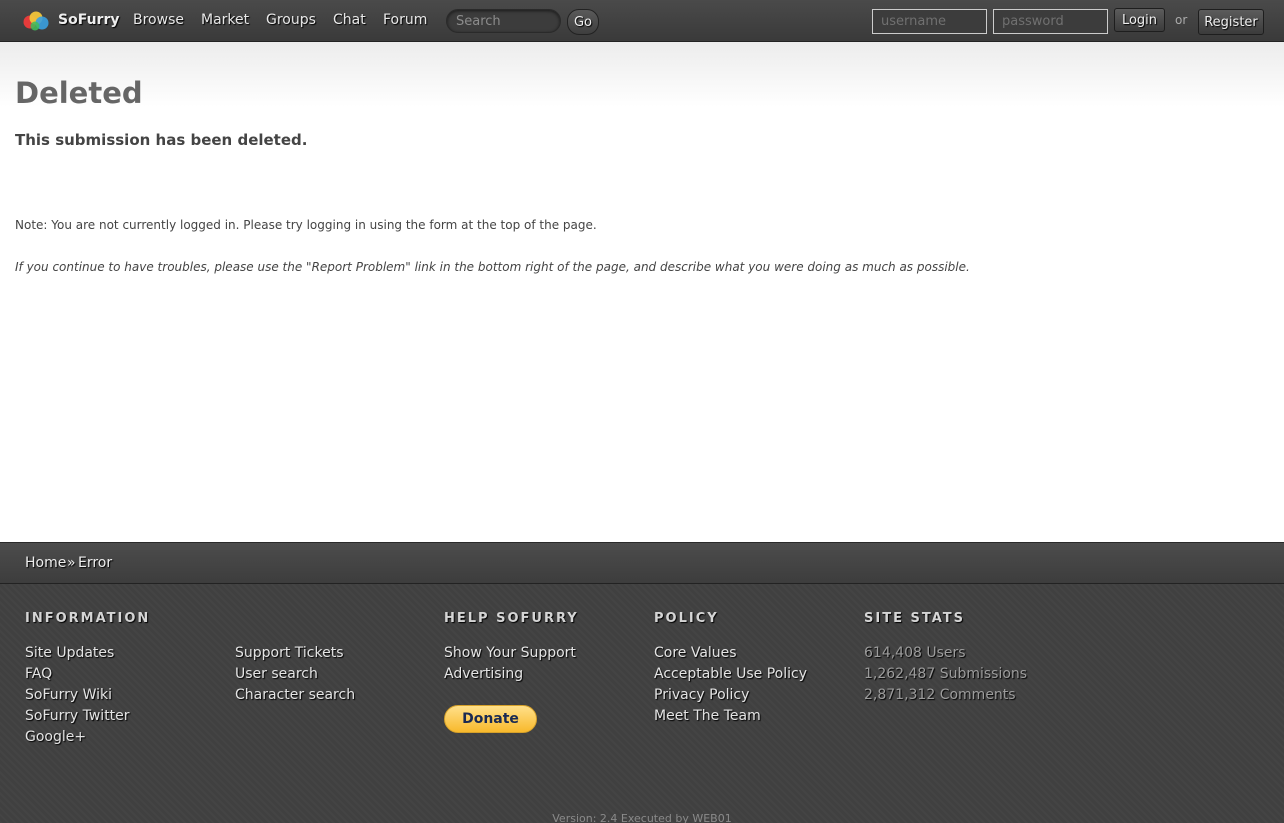  What do you see at coordinates (490, 719) in the screenshot?
I see `donate-button: Donate` at bounding box center [490, 719].